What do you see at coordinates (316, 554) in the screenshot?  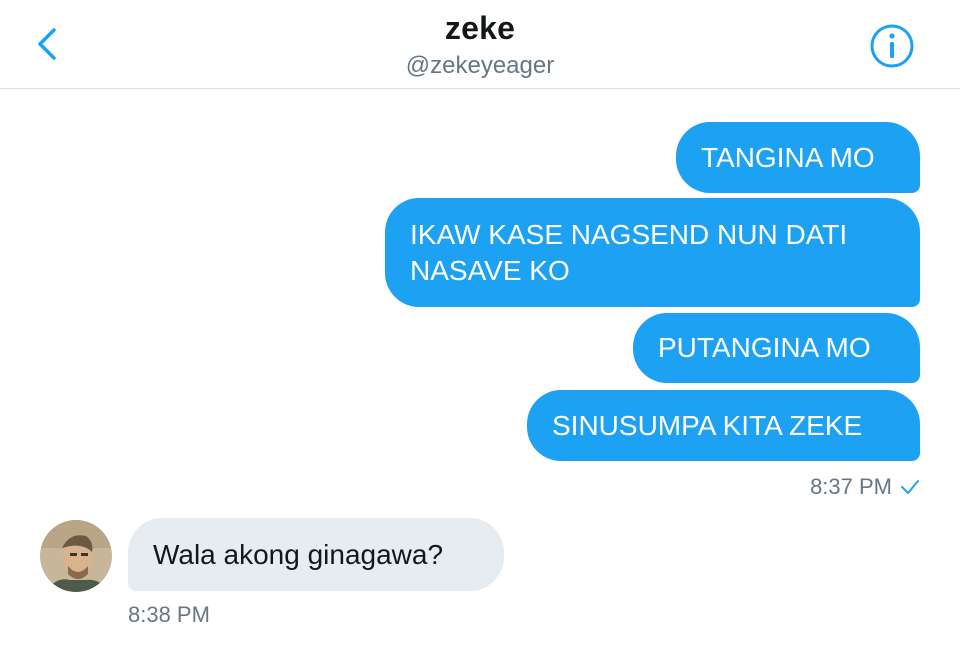 I see `message-bubble-received: Wala akong ginagawa?` at bounding box center [316, 554].